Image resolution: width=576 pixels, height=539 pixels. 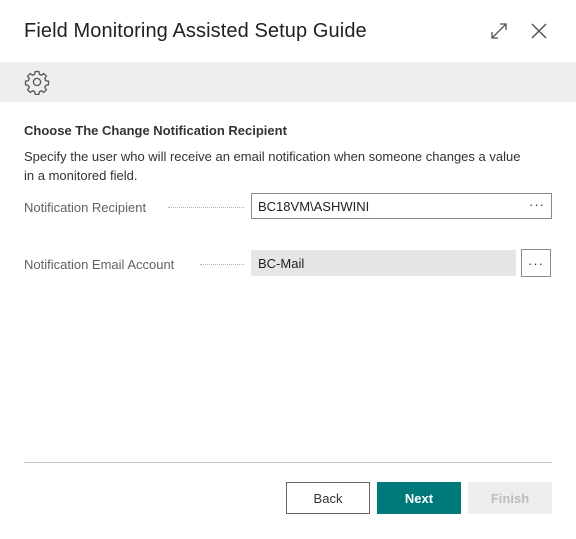 What do you see at coordinates (536, 263) in the screenshot?
I see `email-account-lookup-button: ···` at bounding box center [536, 263].